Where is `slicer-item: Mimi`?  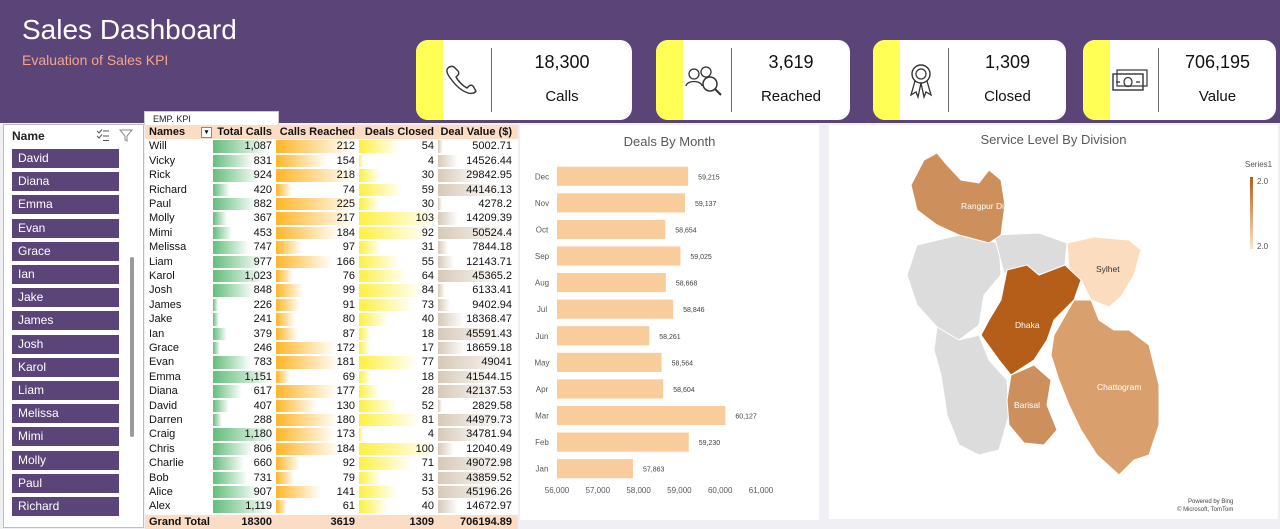 slicer-item: Mimi is located at coordinates (65, 437).